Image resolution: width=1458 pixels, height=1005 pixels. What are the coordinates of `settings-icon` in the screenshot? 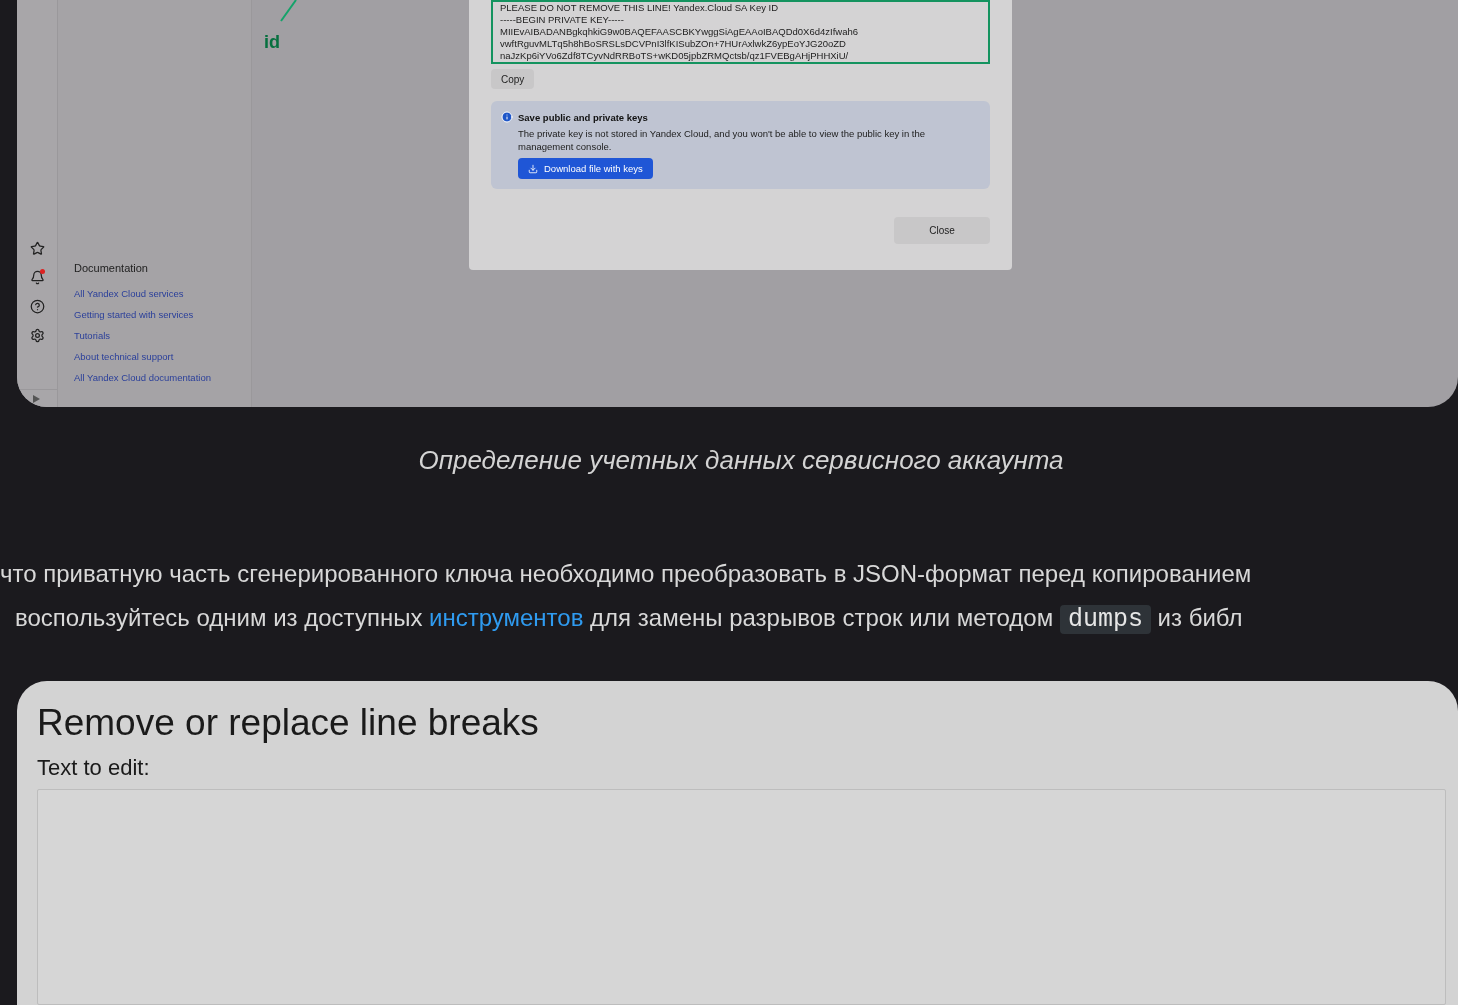 It's located at (37, 335).